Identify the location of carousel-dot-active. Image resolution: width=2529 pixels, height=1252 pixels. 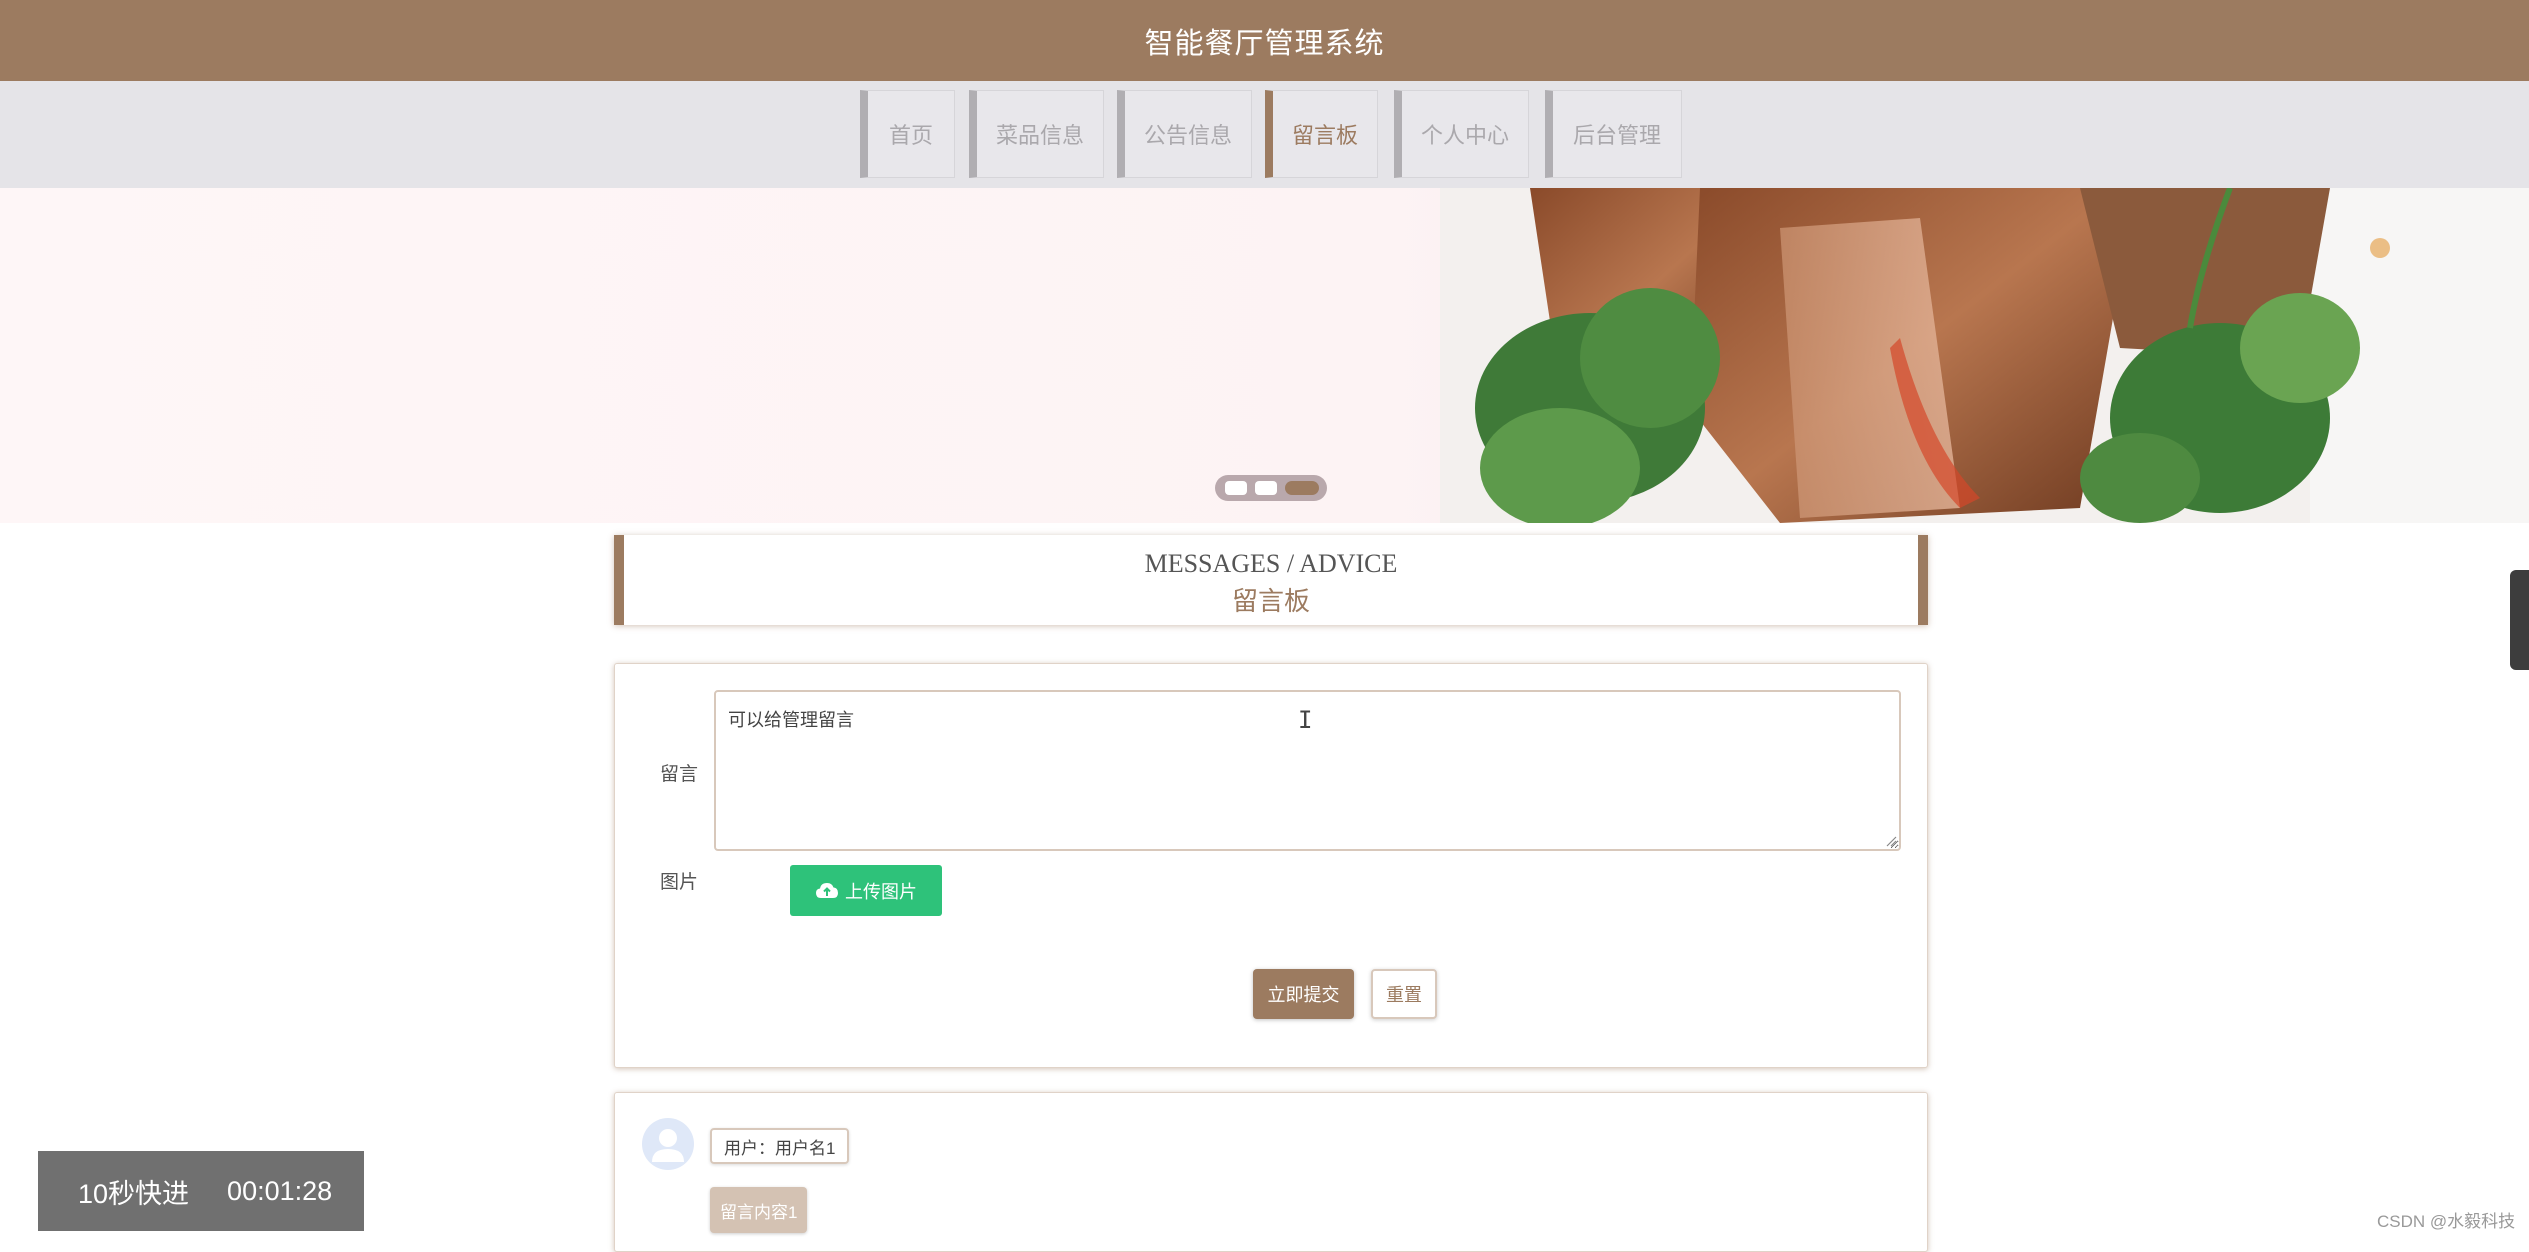
(1302, 488).